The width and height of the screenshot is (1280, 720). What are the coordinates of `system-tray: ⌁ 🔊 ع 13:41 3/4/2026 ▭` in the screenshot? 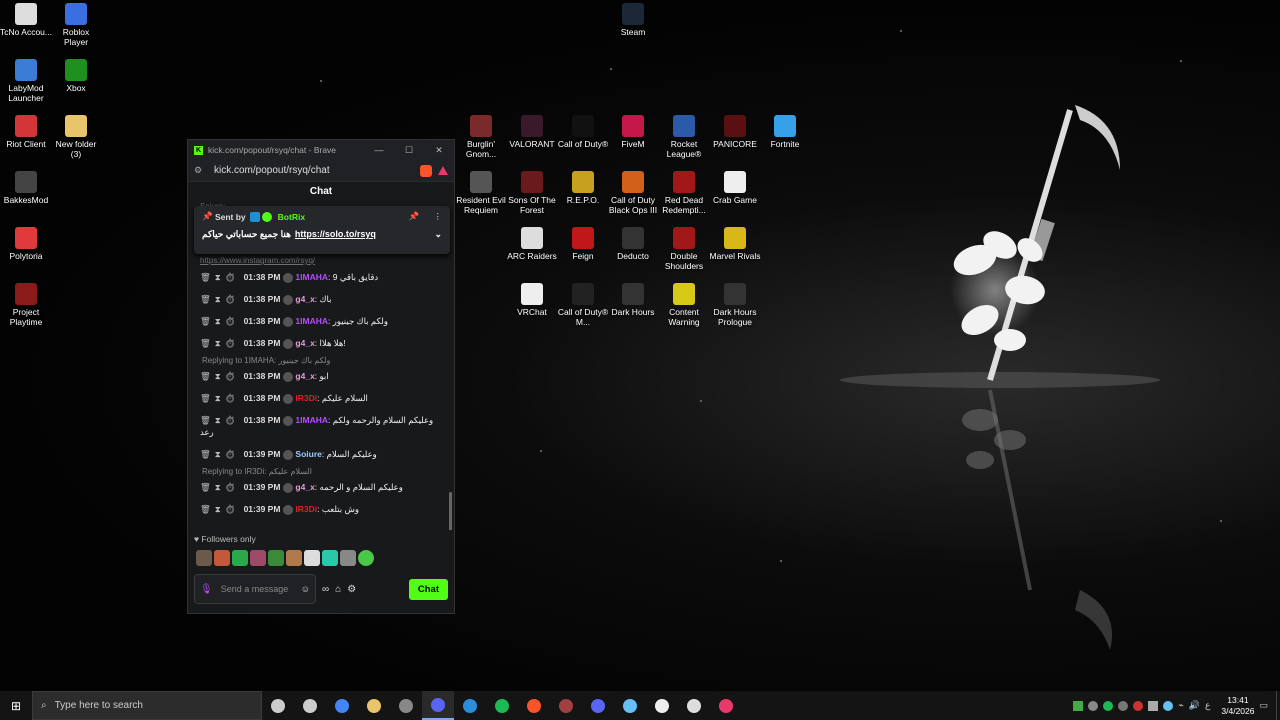 It's located at (1174, 706).